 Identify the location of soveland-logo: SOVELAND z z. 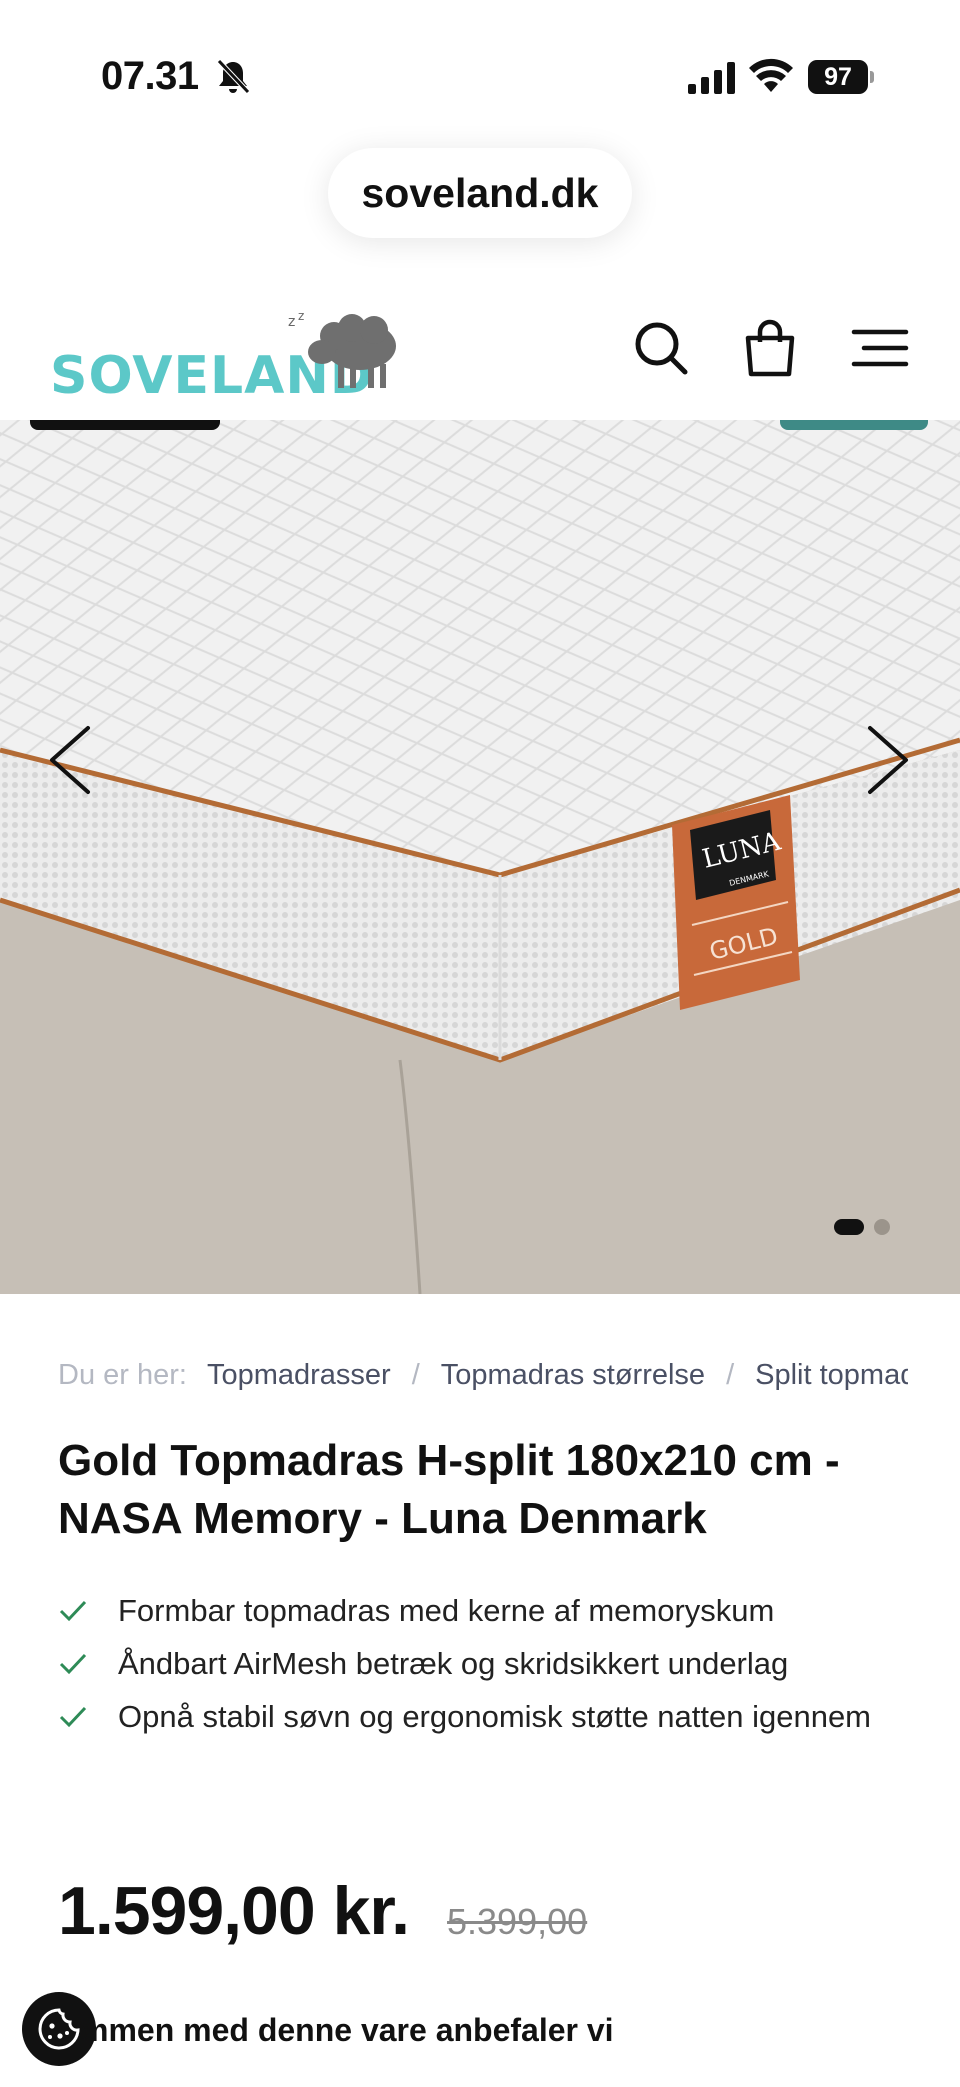
(225, 357).